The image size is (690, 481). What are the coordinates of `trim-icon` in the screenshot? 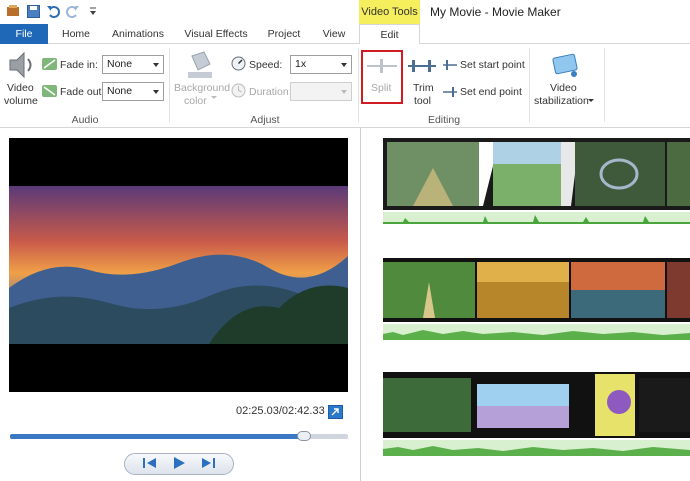 It's located at (422, 66).